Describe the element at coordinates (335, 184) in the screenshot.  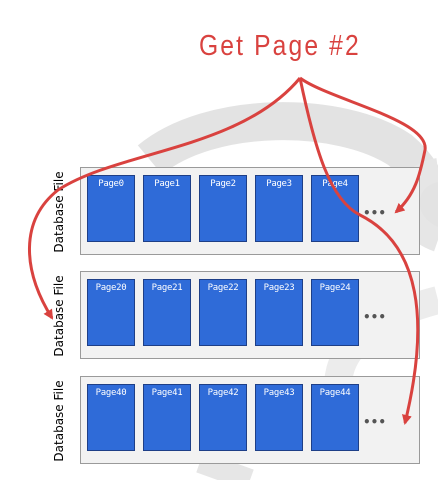
I see `page-label: Page4` at that location.